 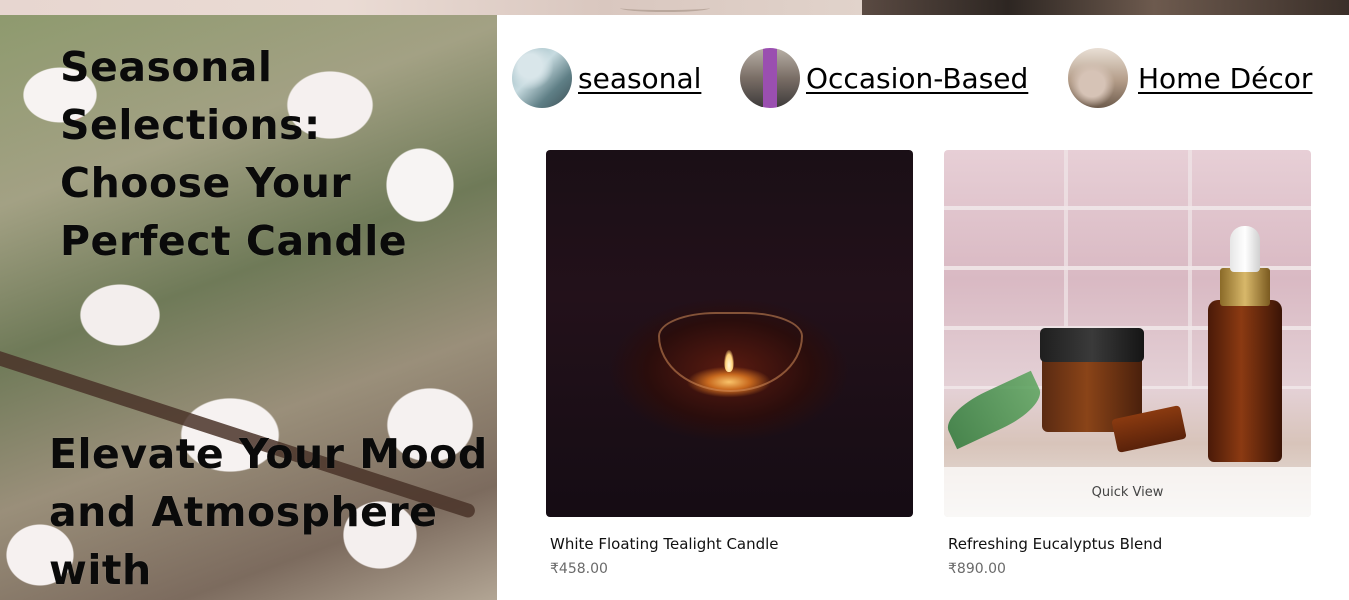 What do you see at coordinates (731, 544) in the screenshot?
I see `product-name: White Floating Tealight Candle` at bounding box center [731, 544].